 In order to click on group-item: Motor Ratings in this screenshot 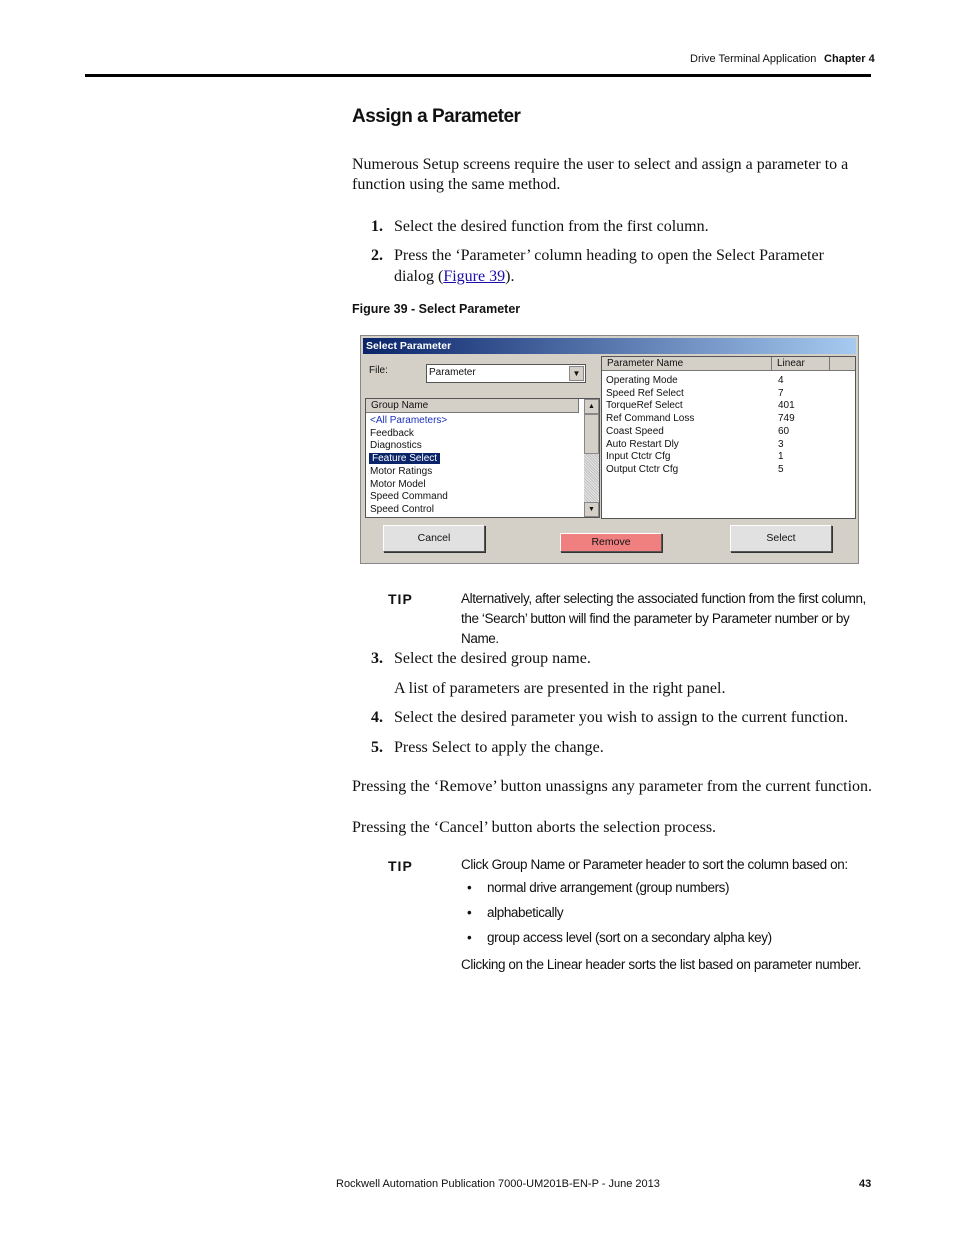, I will do `click(401, 472)`.